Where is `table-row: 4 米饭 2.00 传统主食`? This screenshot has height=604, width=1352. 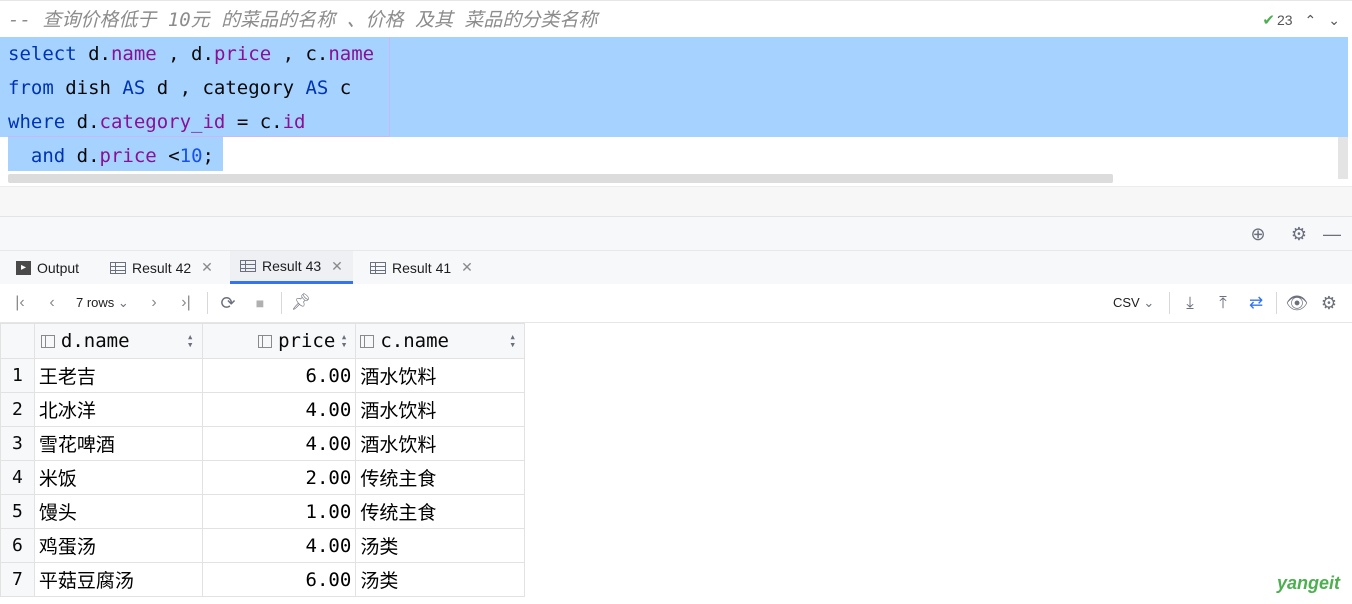
table-row: 4 米饭 2.00 传统主食 is located at coordinates (262, 477).